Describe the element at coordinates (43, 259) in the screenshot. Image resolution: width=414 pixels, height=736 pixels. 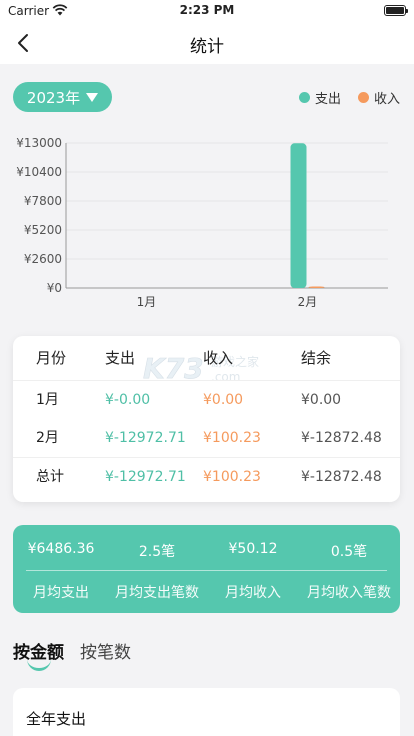
I see `y-tick-label: ¥2600` at that location.